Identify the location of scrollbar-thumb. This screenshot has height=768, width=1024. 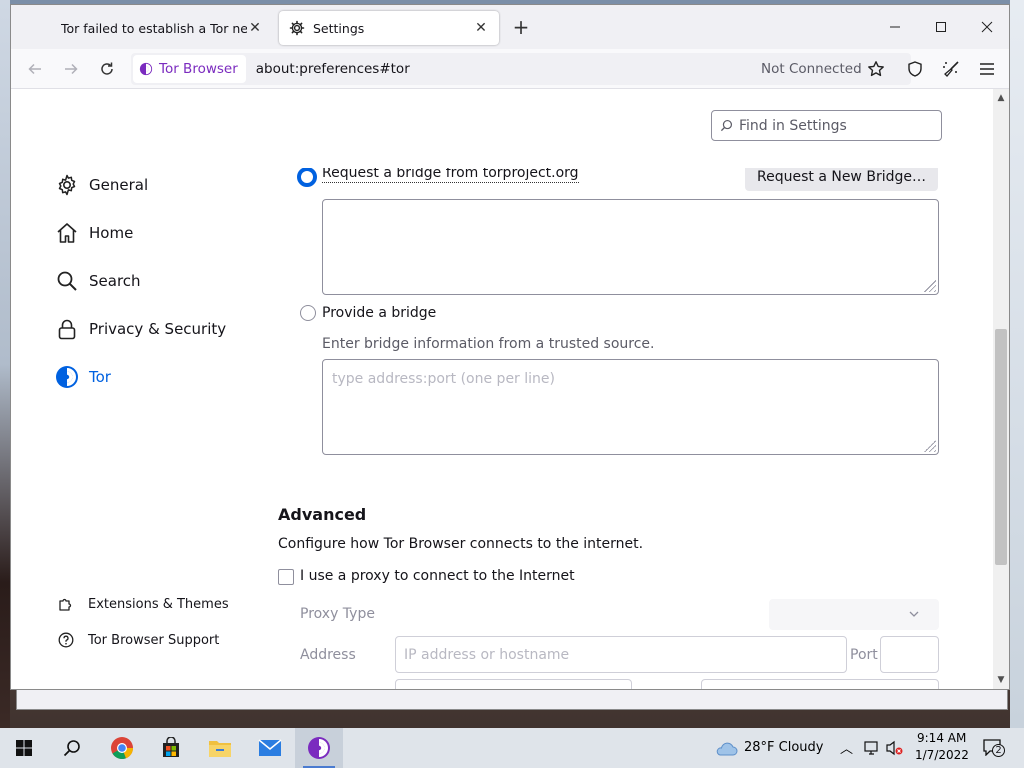
(1001, 447).